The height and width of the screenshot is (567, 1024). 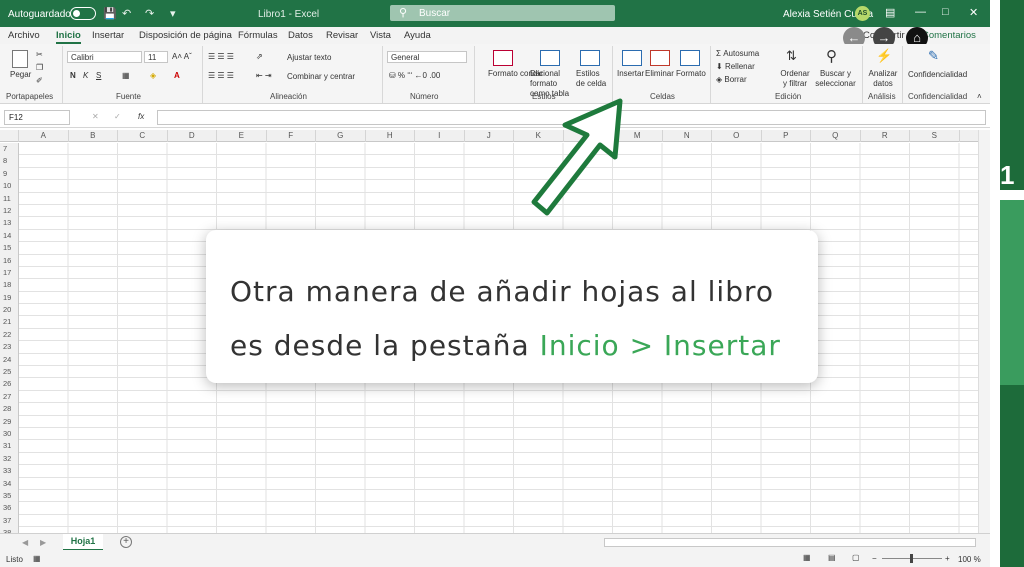 What do you see at coordinates (221, 75) in the screenshot?
I see `align-left-icon: ☰ ☰ ☰` at bounding box center [221, 75].